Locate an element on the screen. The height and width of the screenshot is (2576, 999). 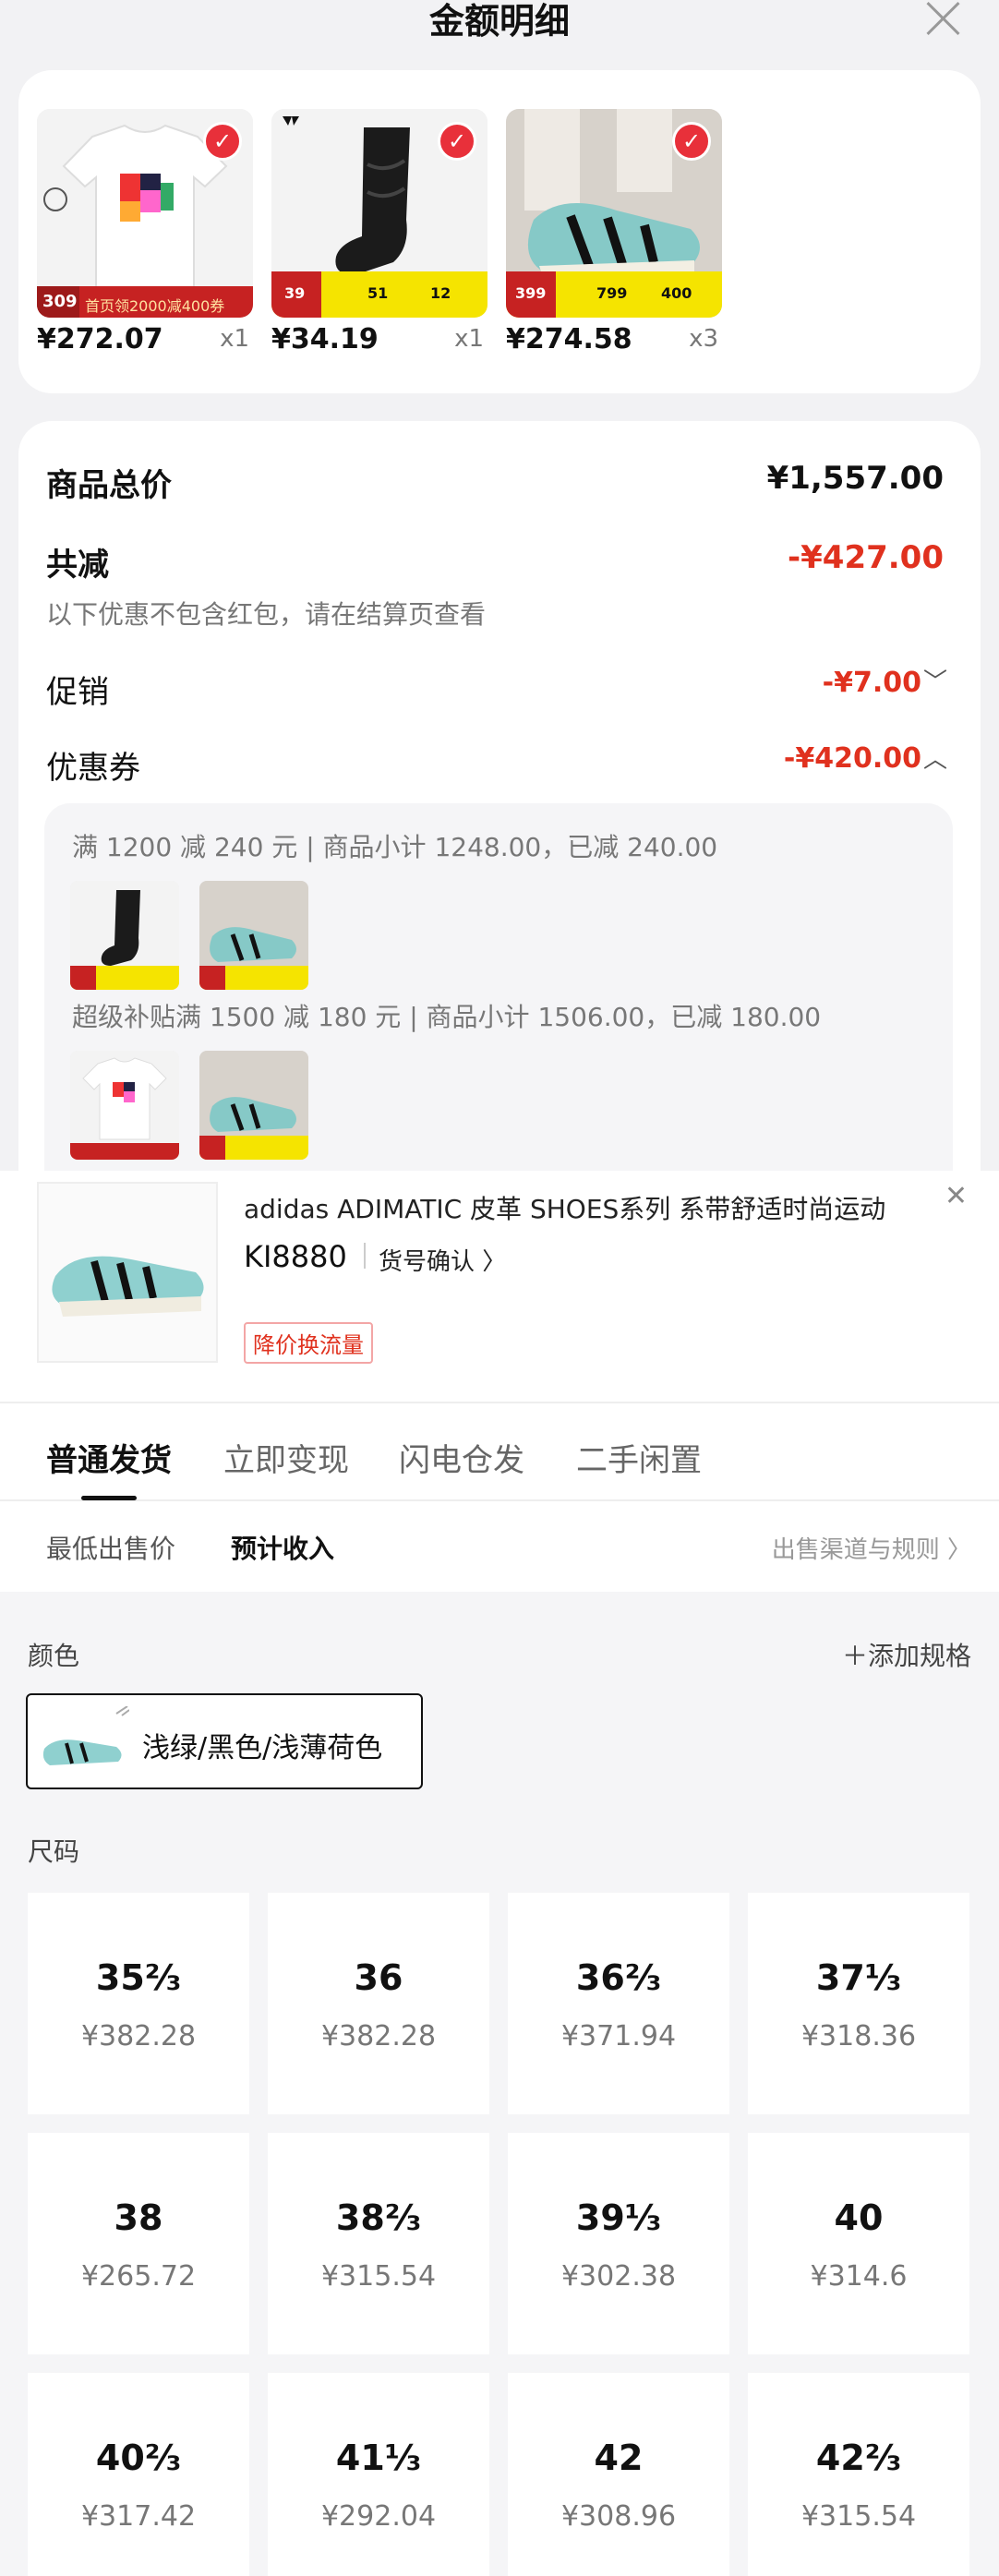
size-option: 41⅓ ¥292.04 is located at coordinates (379, 2474).